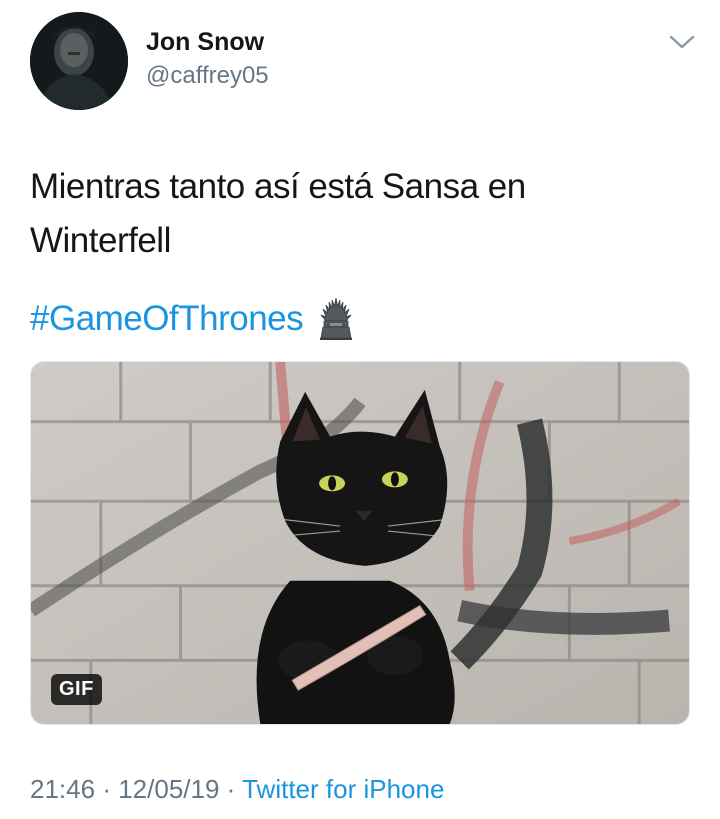  I want to click on tweet-text-line: Winterfell, so click(100, 240).